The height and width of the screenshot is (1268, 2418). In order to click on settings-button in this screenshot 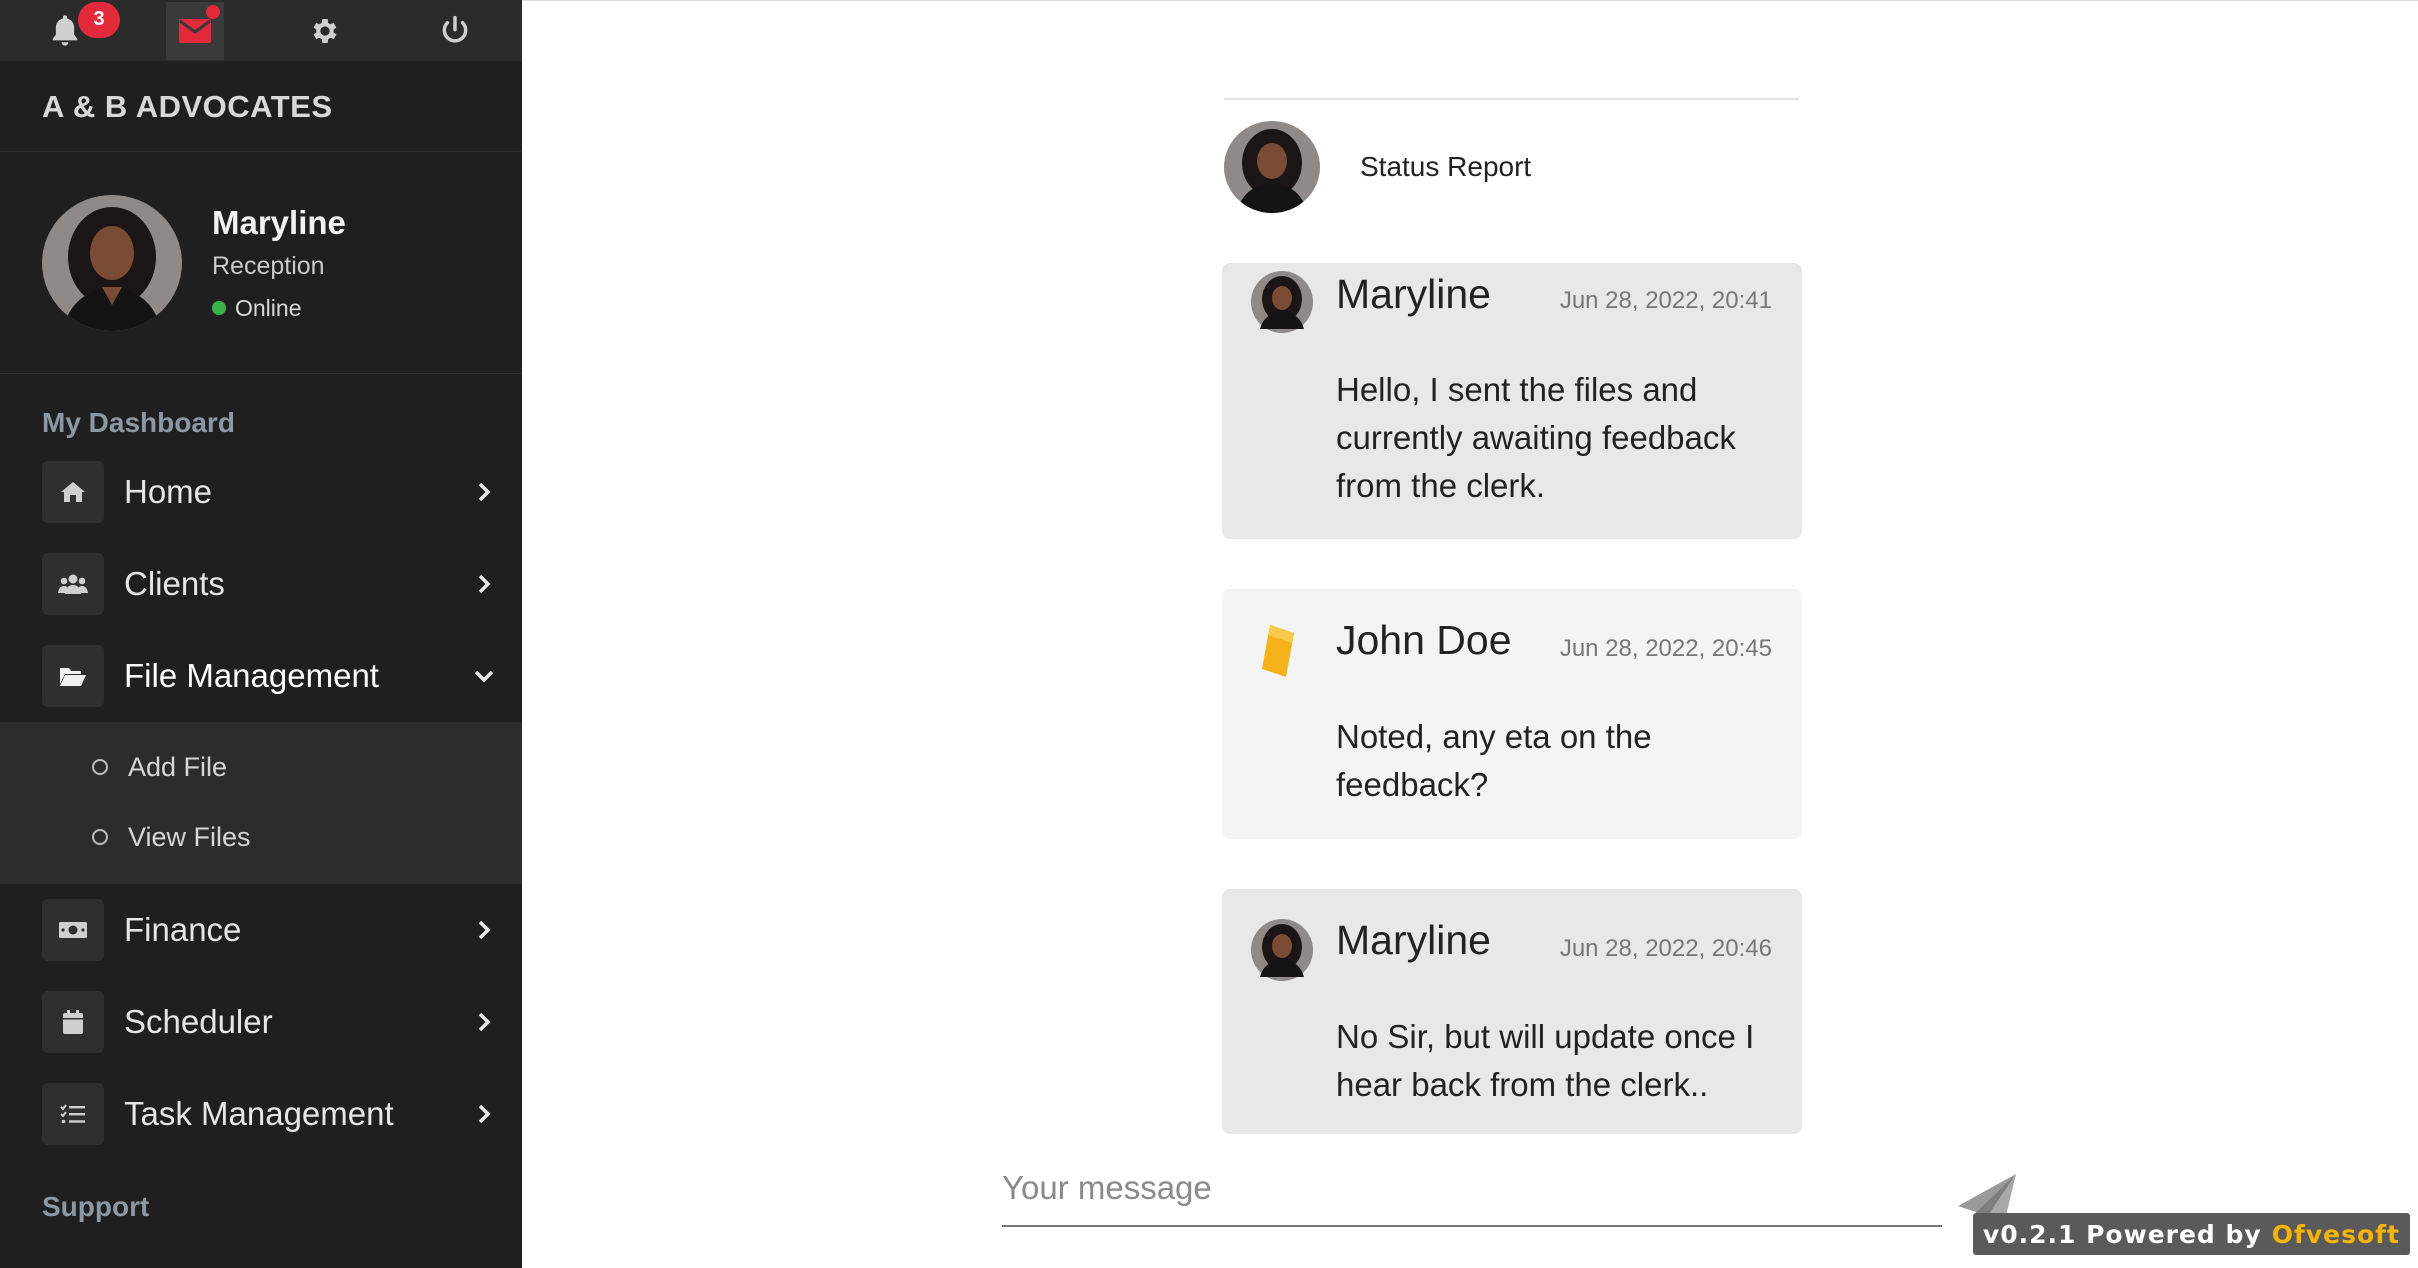, I will do `click(325, 31)`.